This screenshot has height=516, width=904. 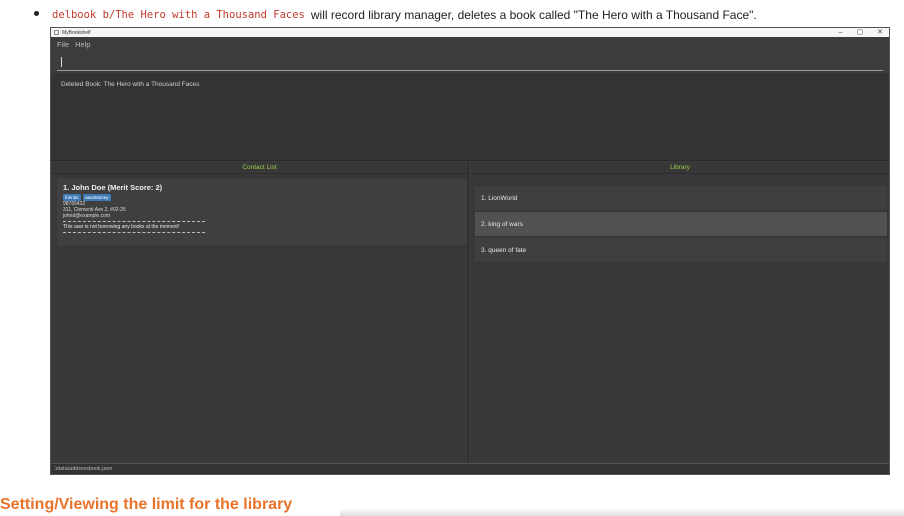 I want to click on book-title: 2. king of wars, so click(x=502, y=224).